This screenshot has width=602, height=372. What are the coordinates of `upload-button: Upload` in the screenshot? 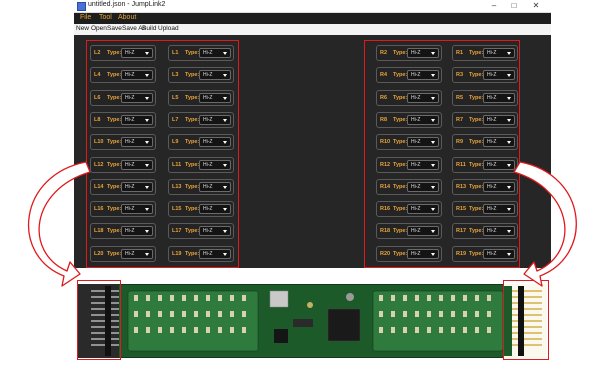 It's located at (168, 28).